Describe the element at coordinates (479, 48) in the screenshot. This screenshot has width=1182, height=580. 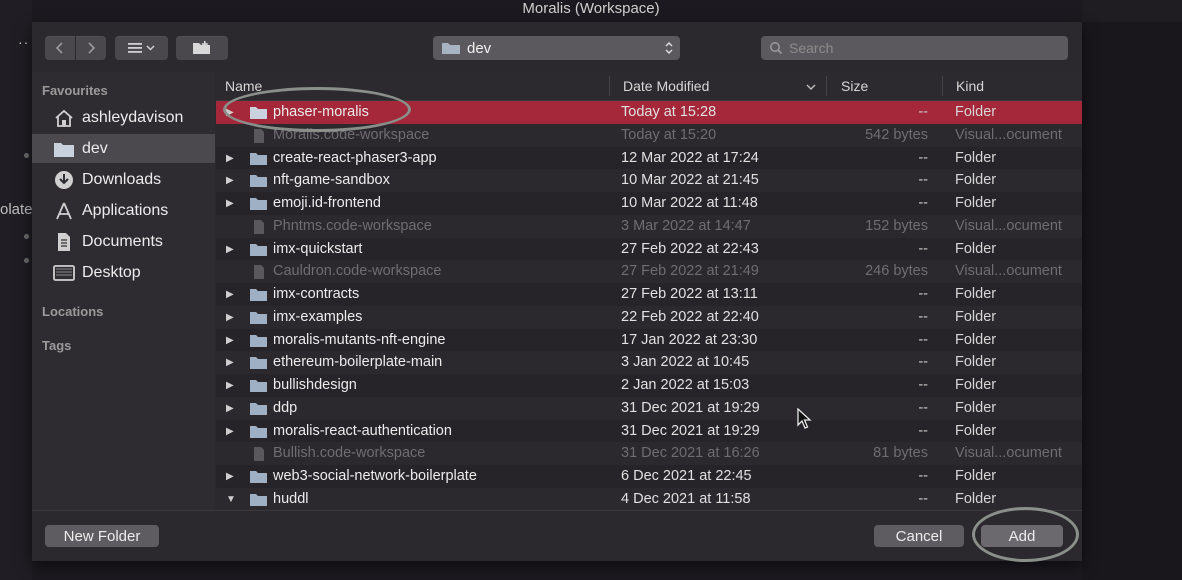
I see `path-label: dev` at that location.